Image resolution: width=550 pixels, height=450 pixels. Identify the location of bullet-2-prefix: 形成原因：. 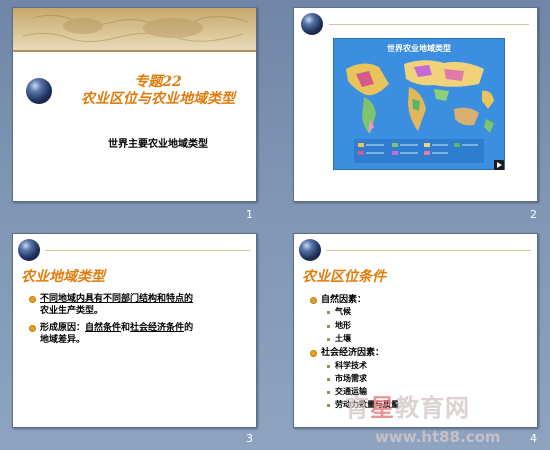
(63, 328).